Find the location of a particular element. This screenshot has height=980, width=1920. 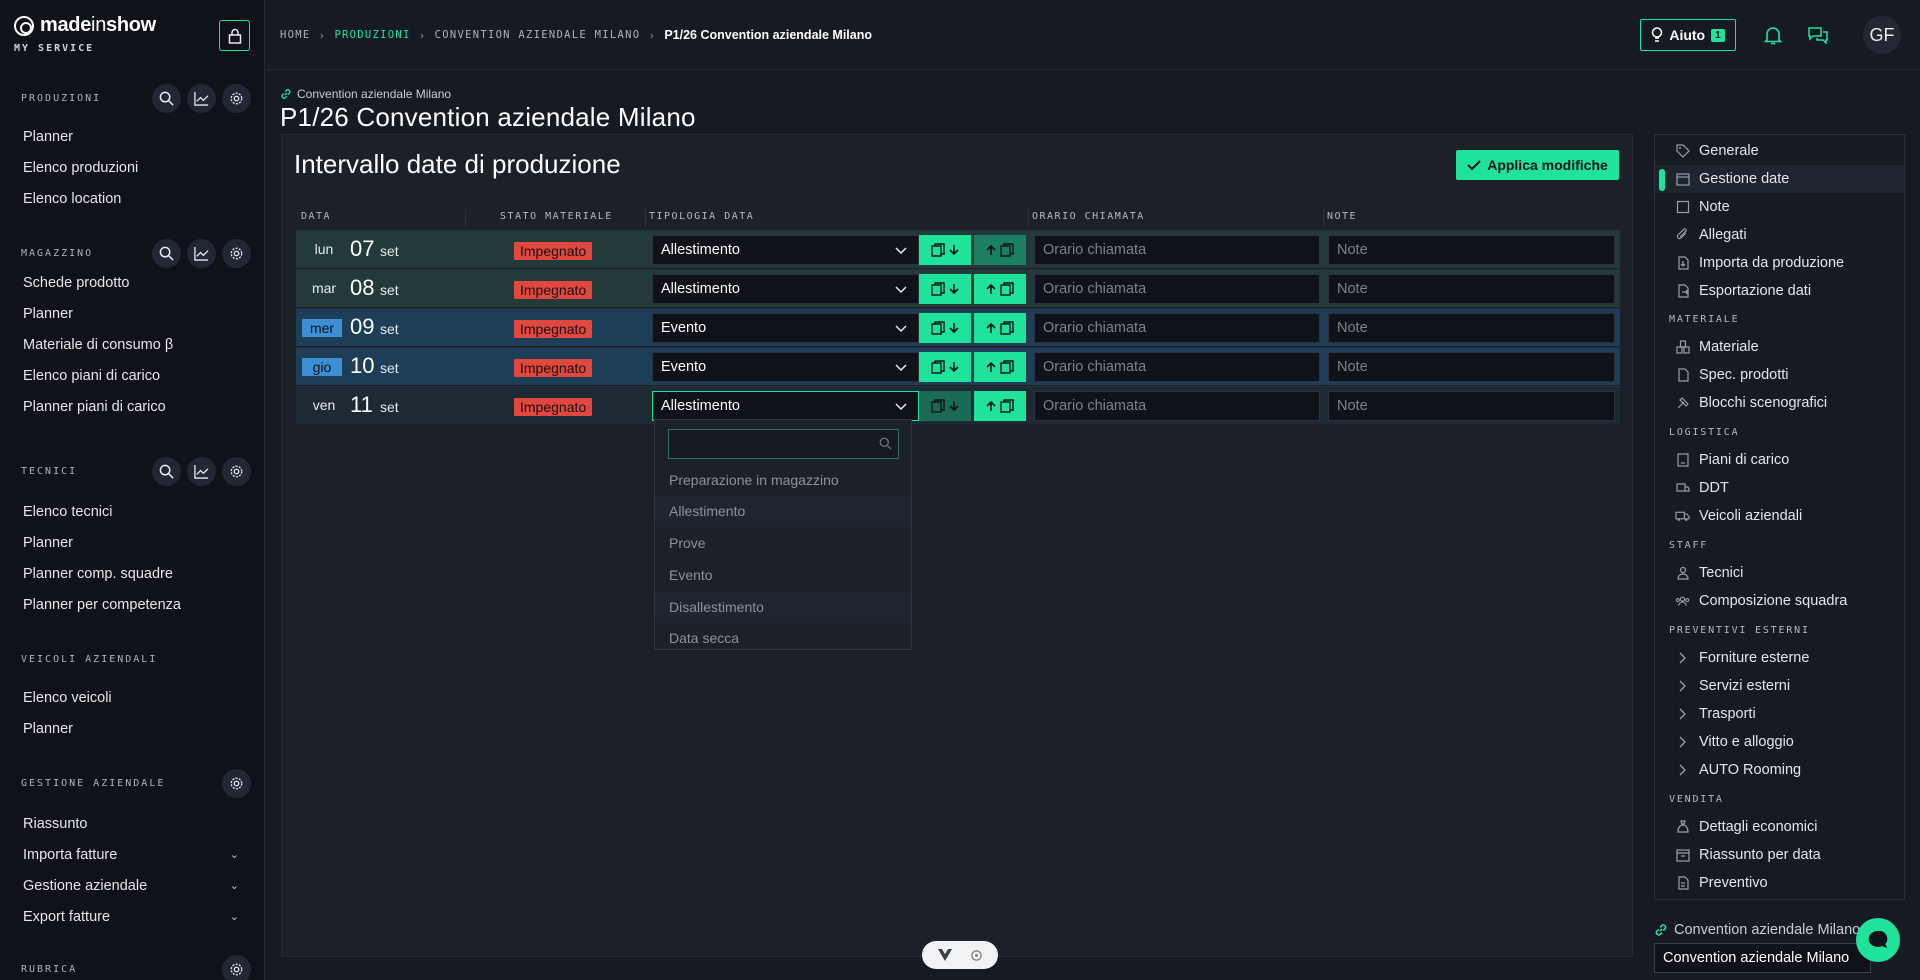

nav-blocchi-scenografici: Blocchi scenografici is located at coordinates (1779, 403).